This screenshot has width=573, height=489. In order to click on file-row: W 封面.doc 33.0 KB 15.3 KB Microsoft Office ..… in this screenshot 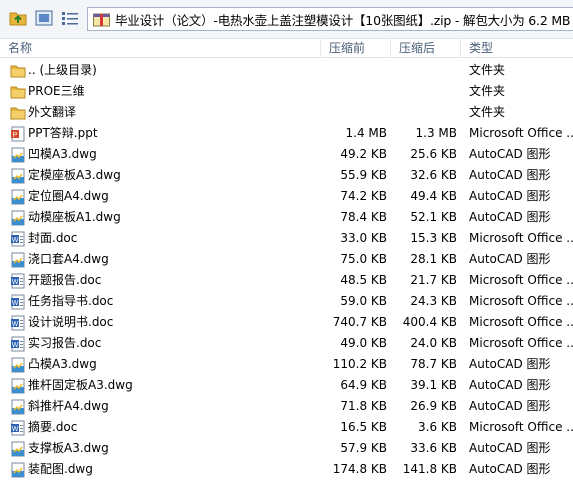, I will do `click(286, 238)`.